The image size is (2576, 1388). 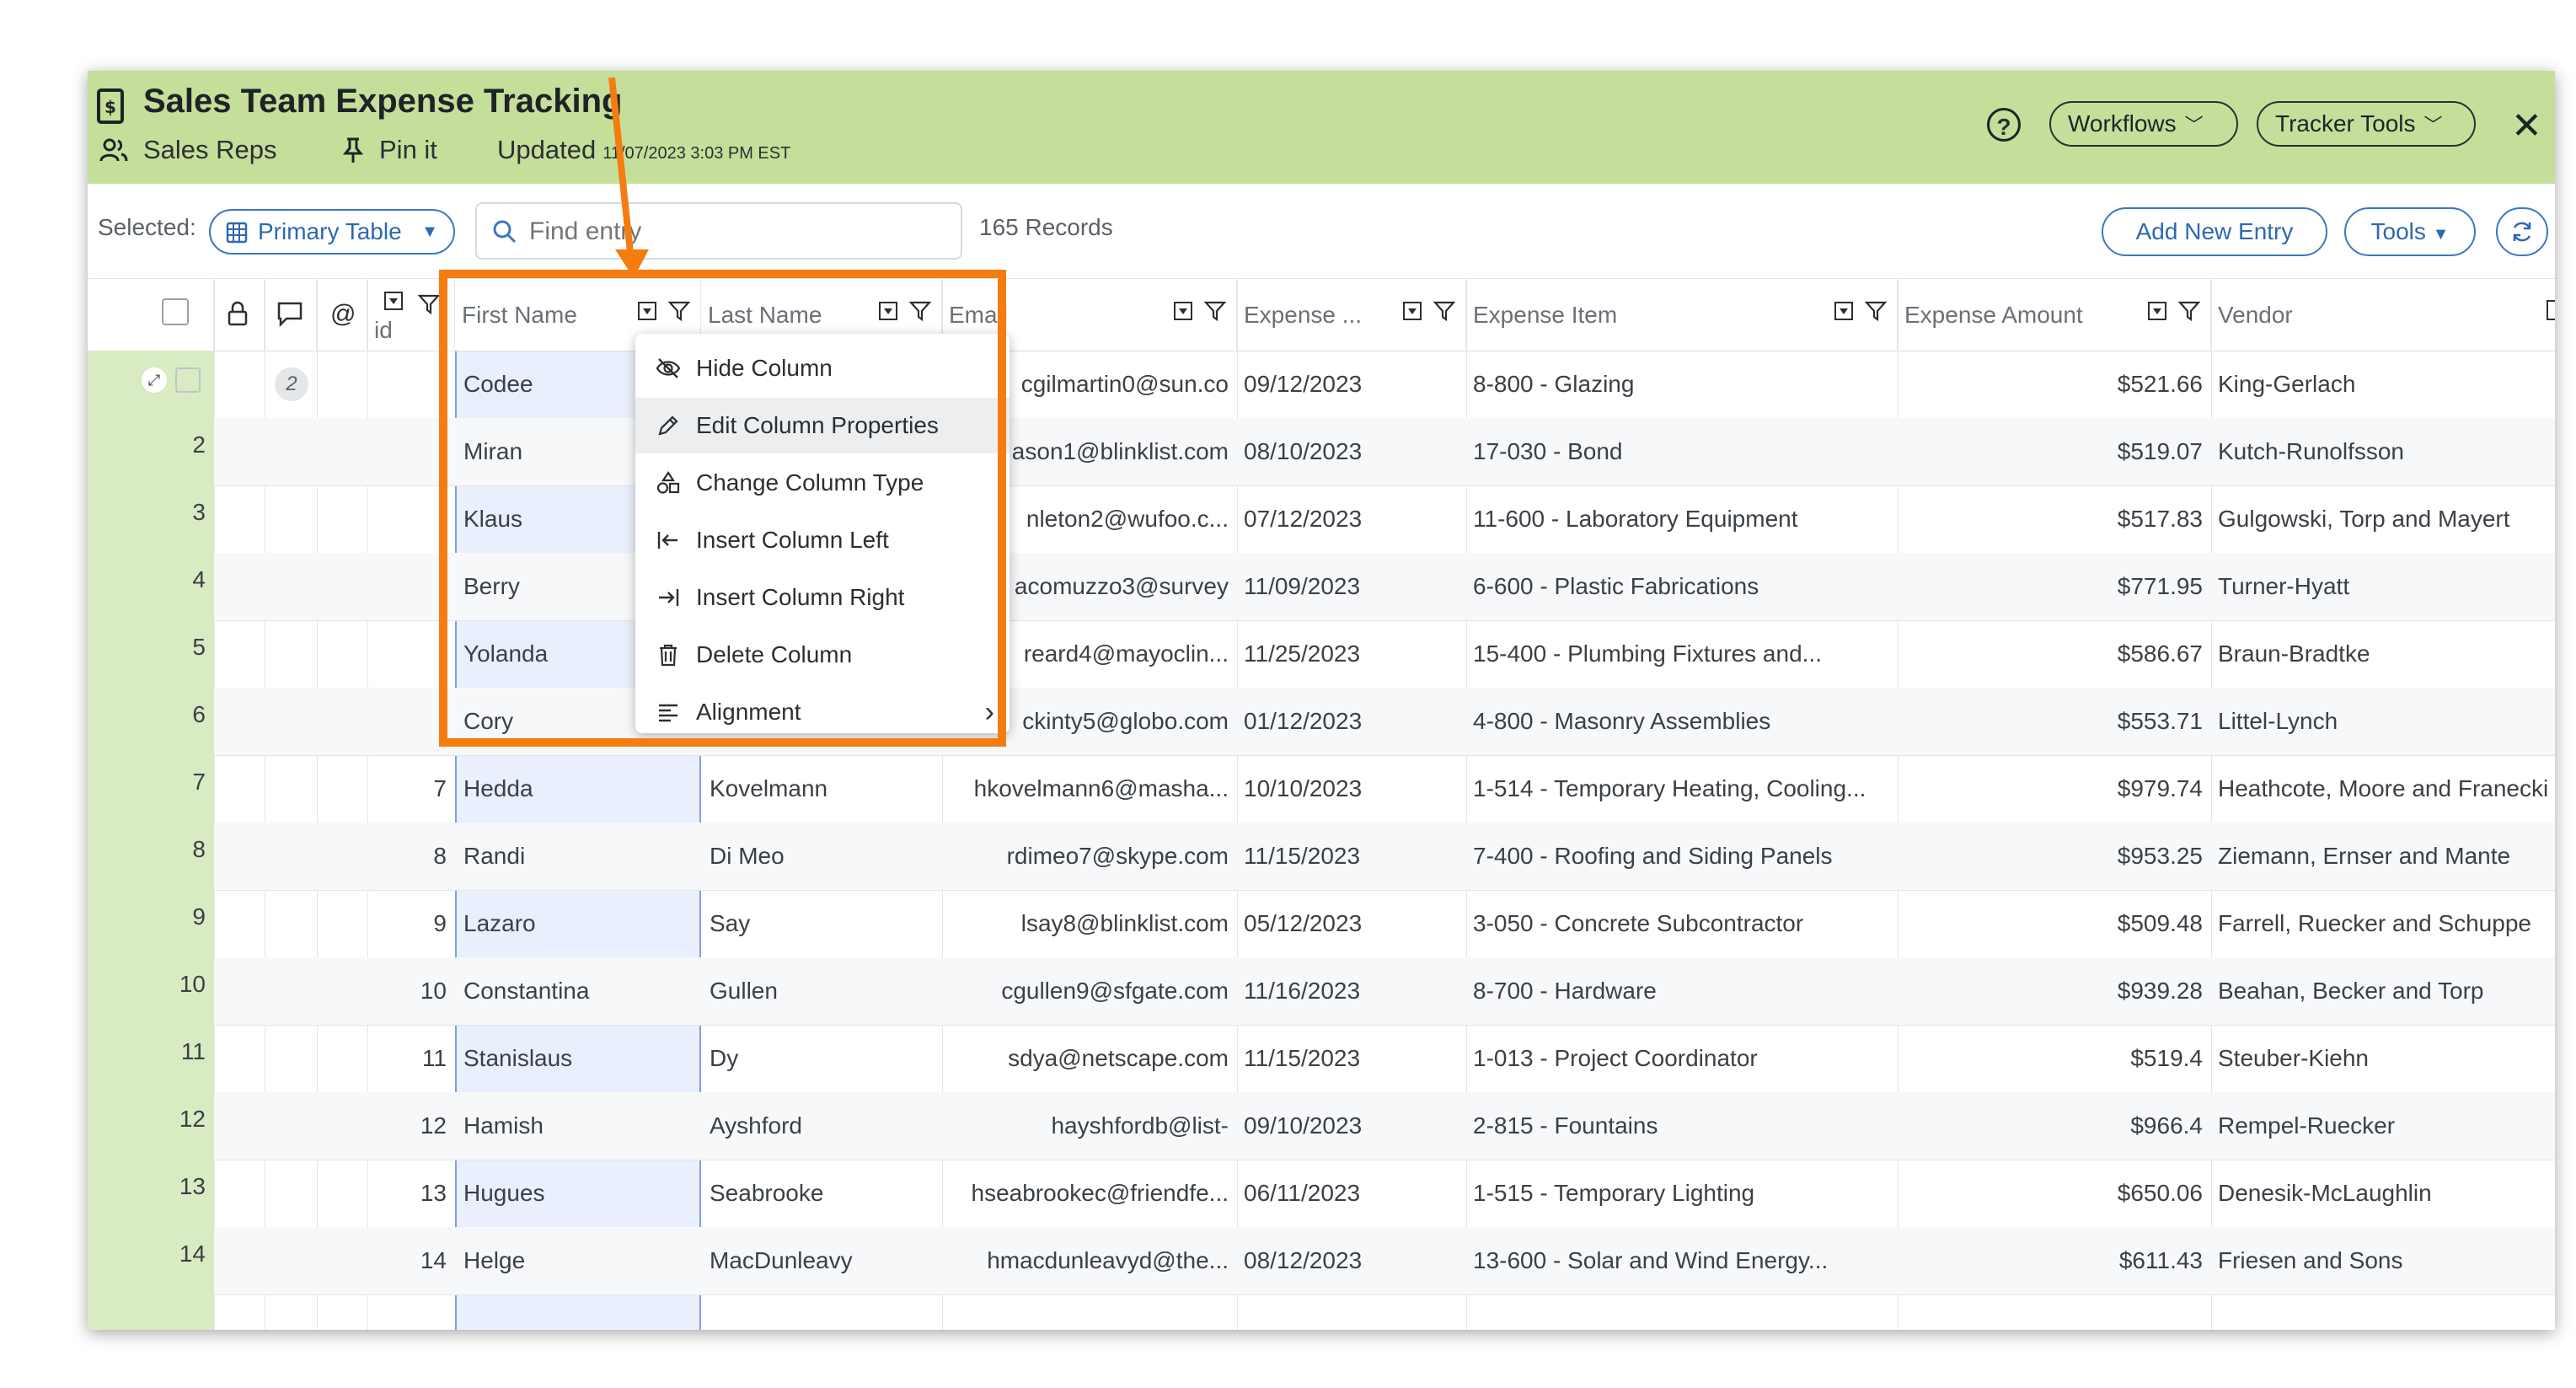 I want to click on cell-last: Ayshford, so click(x=821, y=1126).